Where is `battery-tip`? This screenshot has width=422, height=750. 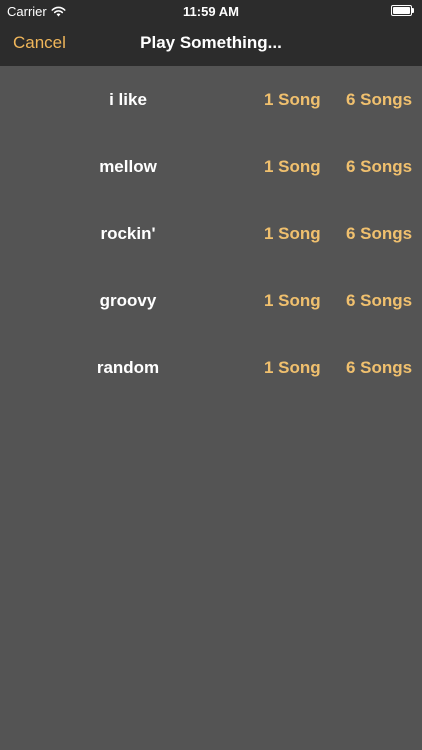 battery-tip is located at coordinates (413, 10).